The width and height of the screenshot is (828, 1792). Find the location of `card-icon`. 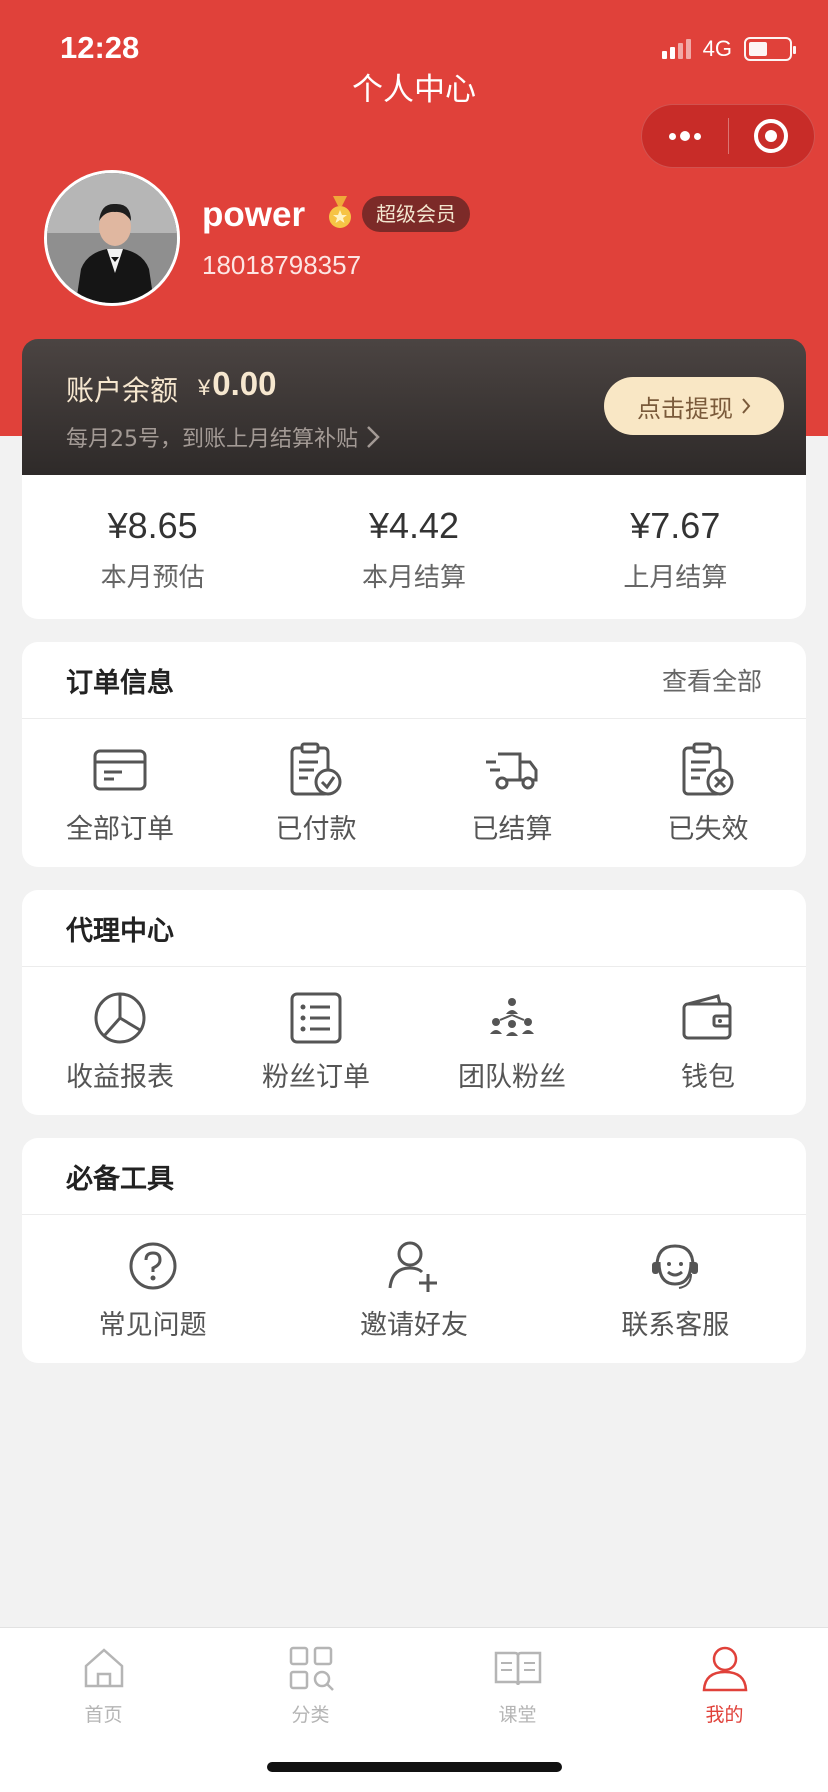

card-icon is located at coordinates (120, 770).